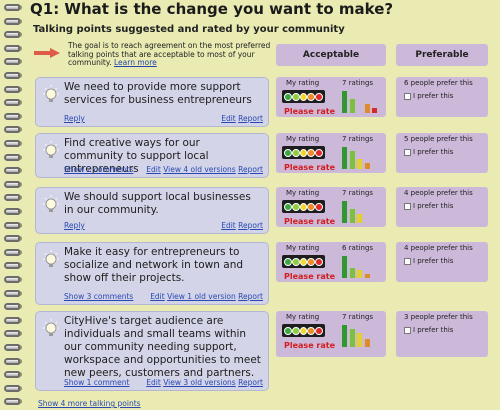 This screenshot has height=410, width=500. I want to click on prefer-count: 5 people prefer this, so click(438, 139).